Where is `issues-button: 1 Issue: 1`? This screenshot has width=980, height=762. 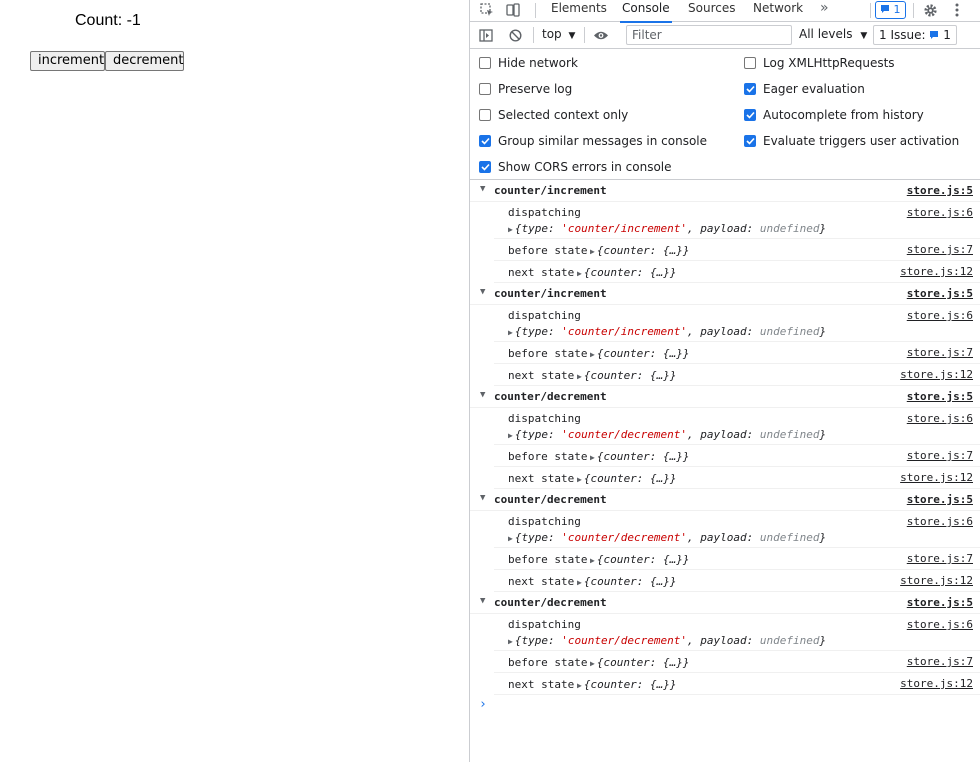 issues-button: 1 Issue: 1 is located at coordinates (915, 35).